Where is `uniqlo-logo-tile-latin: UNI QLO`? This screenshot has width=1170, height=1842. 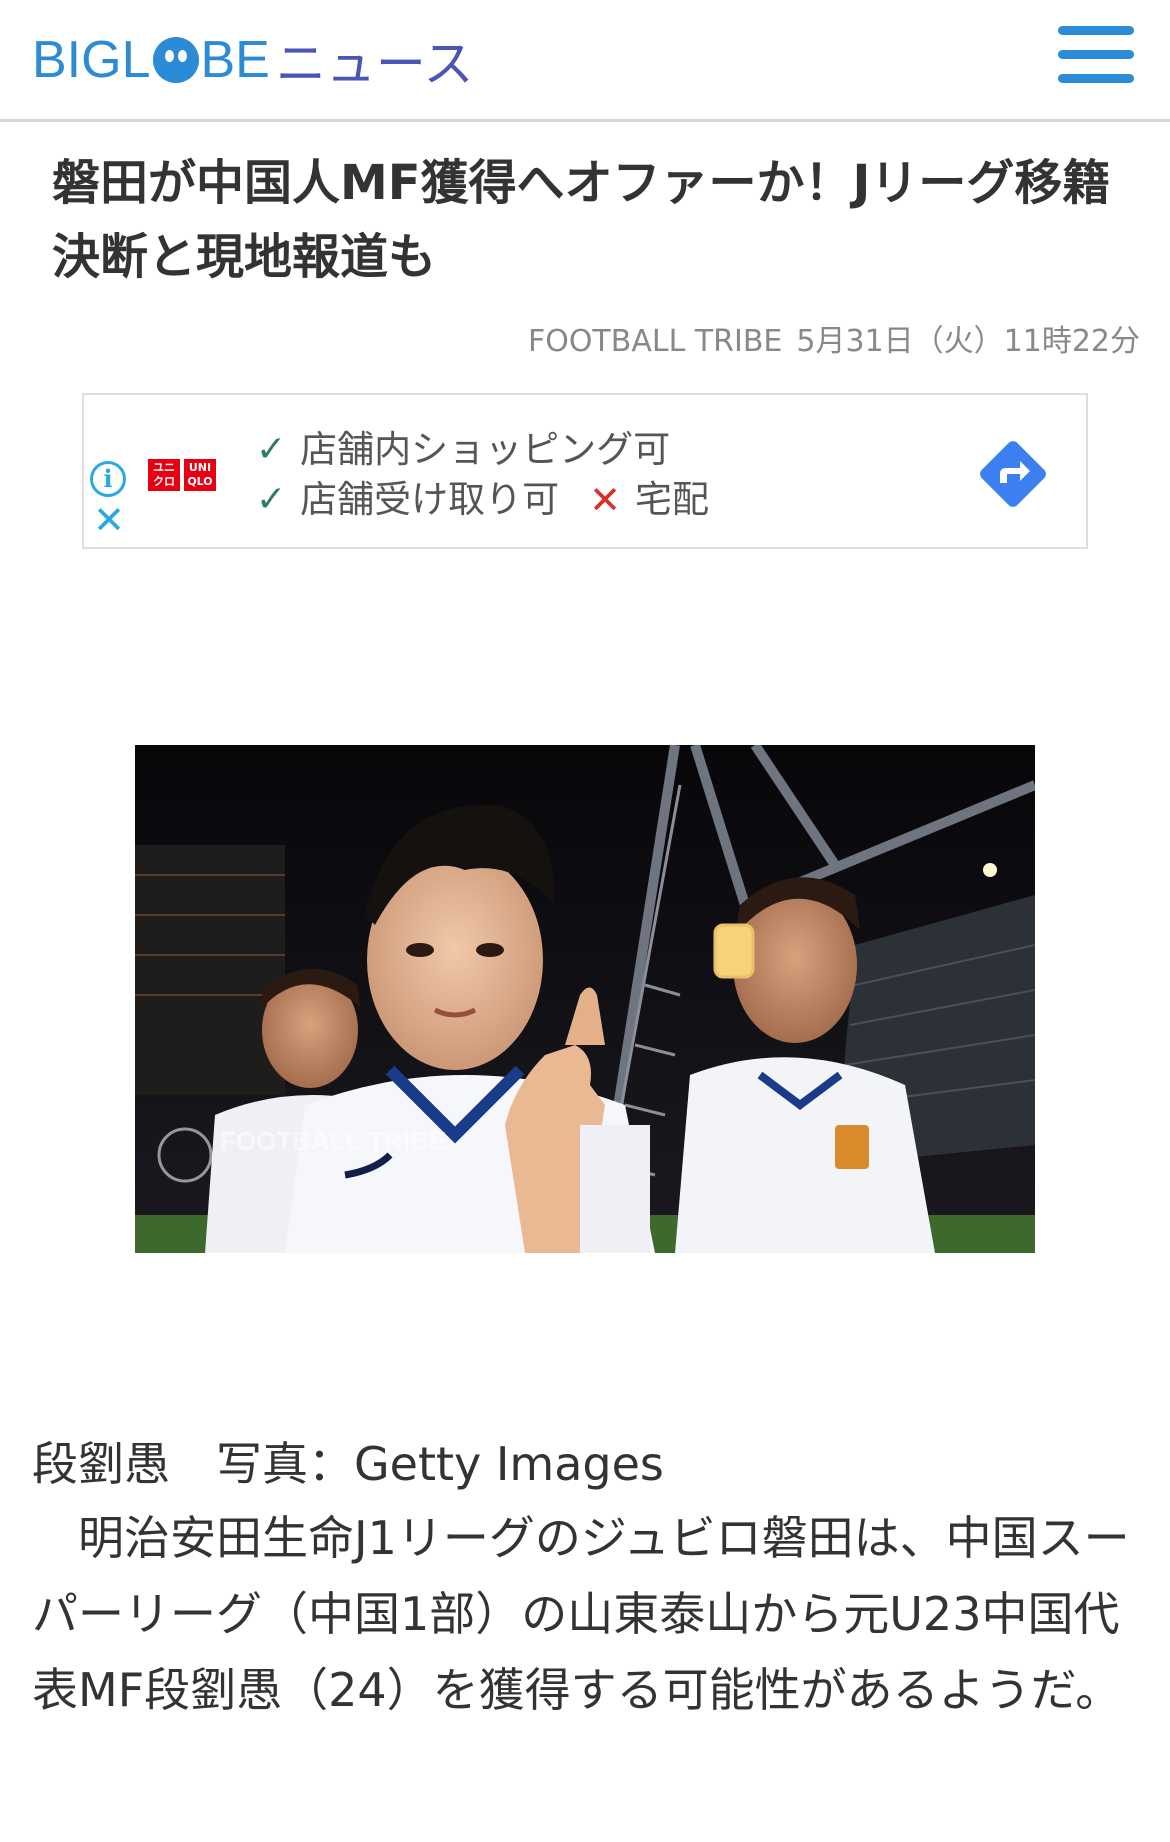 uniqlo-logo-tile-latin: UNI QLO is located at coordinates (200, 475).